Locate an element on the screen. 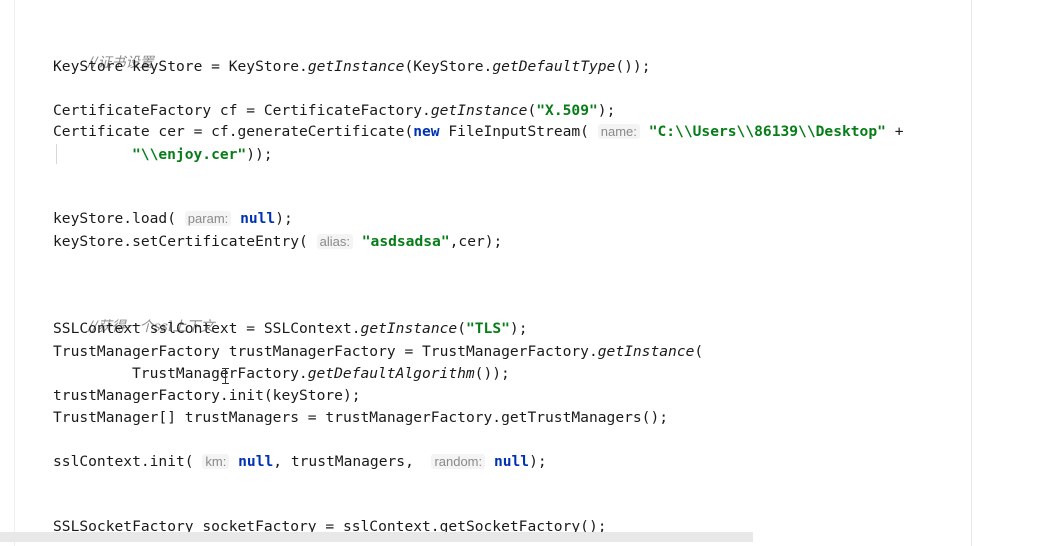 The image size is (1042, 546). code-text: FileInputStream( is located at coordinates (518, 131).